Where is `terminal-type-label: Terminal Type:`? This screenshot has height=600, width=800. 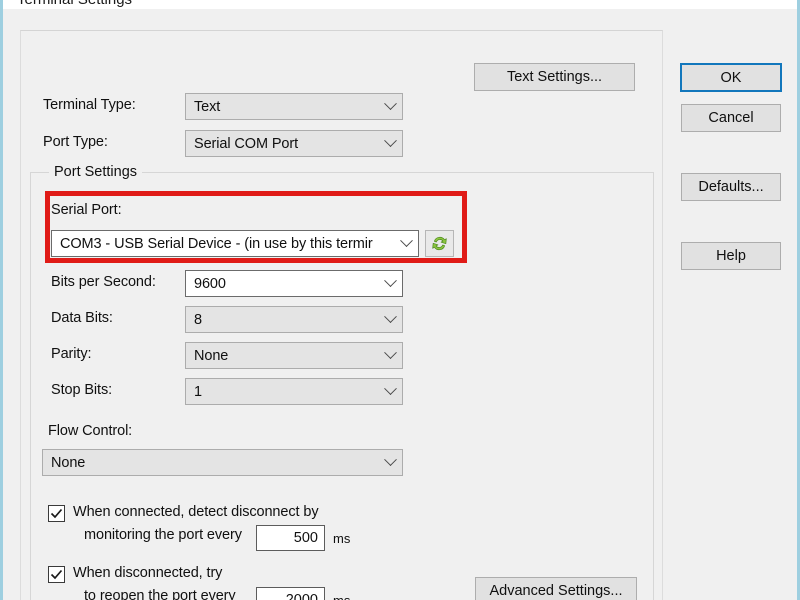 terminal-type-label: Terminal Type: is located at coordinates (89, 105).